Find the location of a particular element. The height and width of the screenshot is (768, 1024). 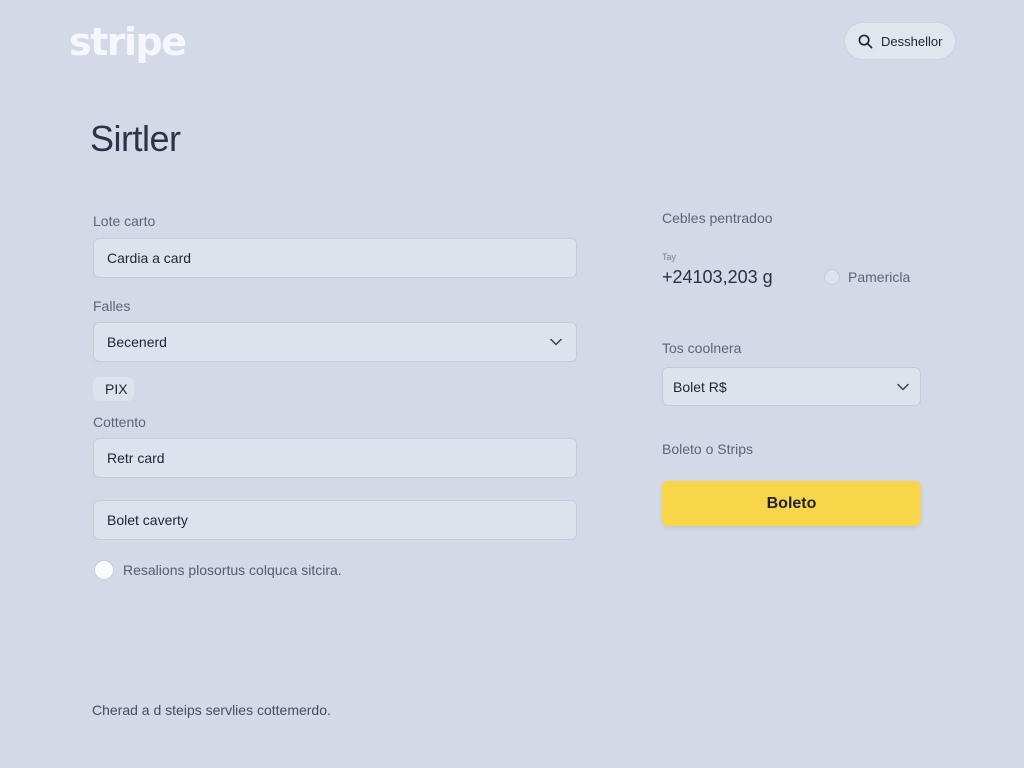

amount-caption: Tay is located at coordinates (669, 257).